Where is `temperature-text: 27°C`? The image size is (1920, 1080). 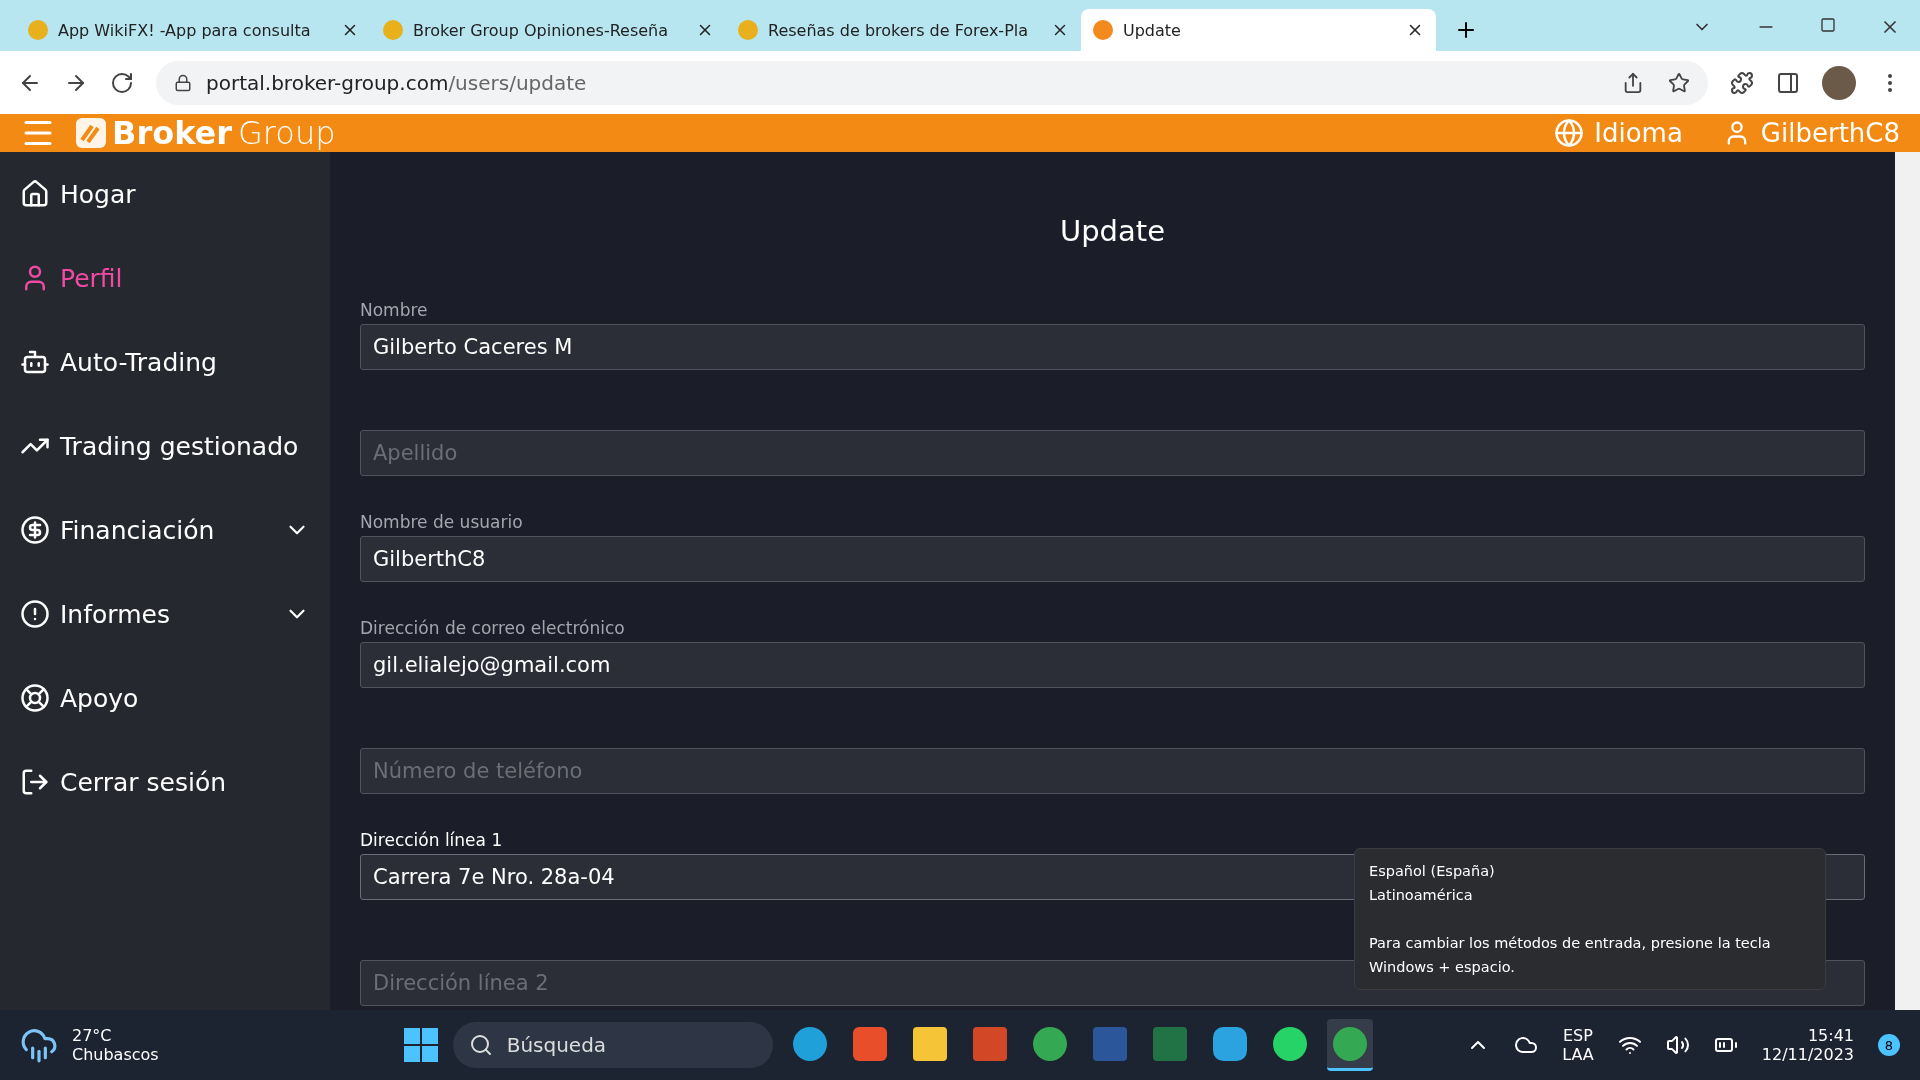 temperature-text: 27°C is located at coordinates (92, 1035).